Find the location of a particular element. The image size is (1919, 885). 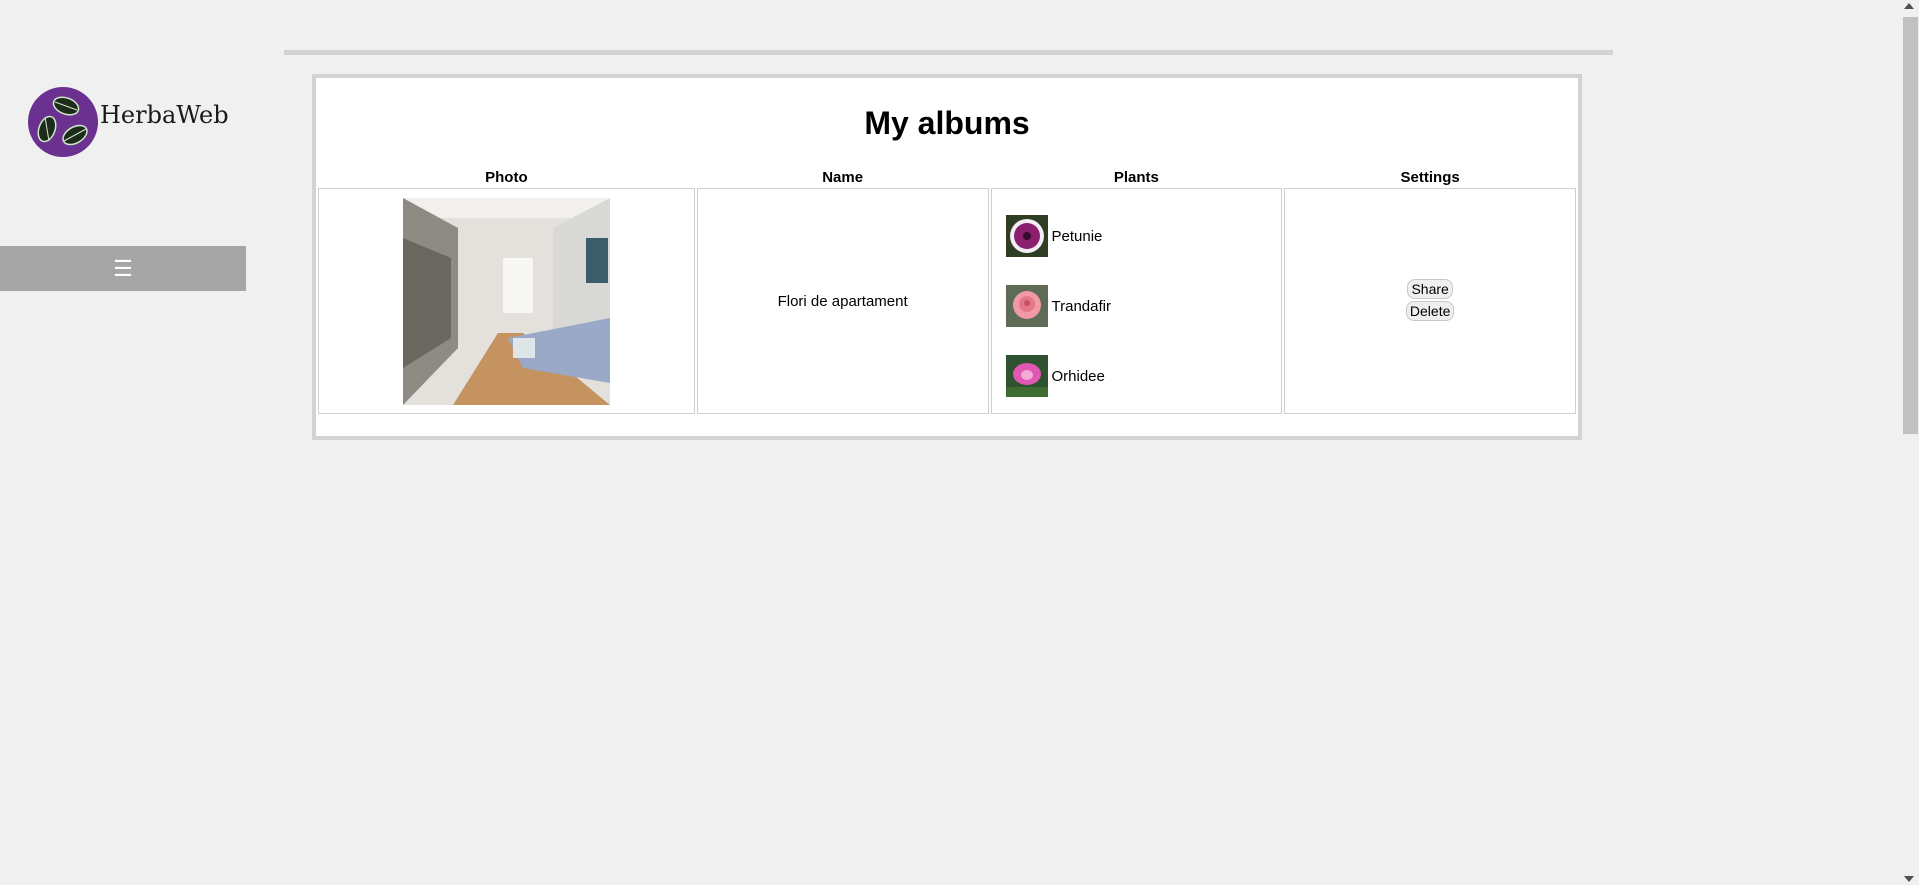

menu-toggle-button: ☰ is located at coordinates (123, 268).